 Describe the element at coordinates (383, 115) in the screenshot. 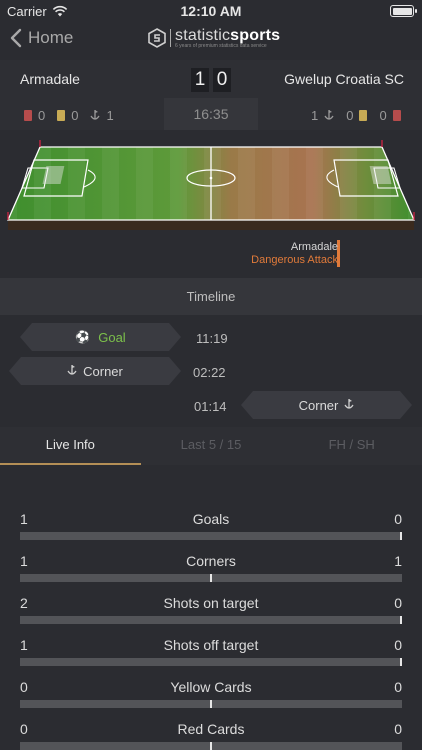

I see `away-red-count: 0` at that location.